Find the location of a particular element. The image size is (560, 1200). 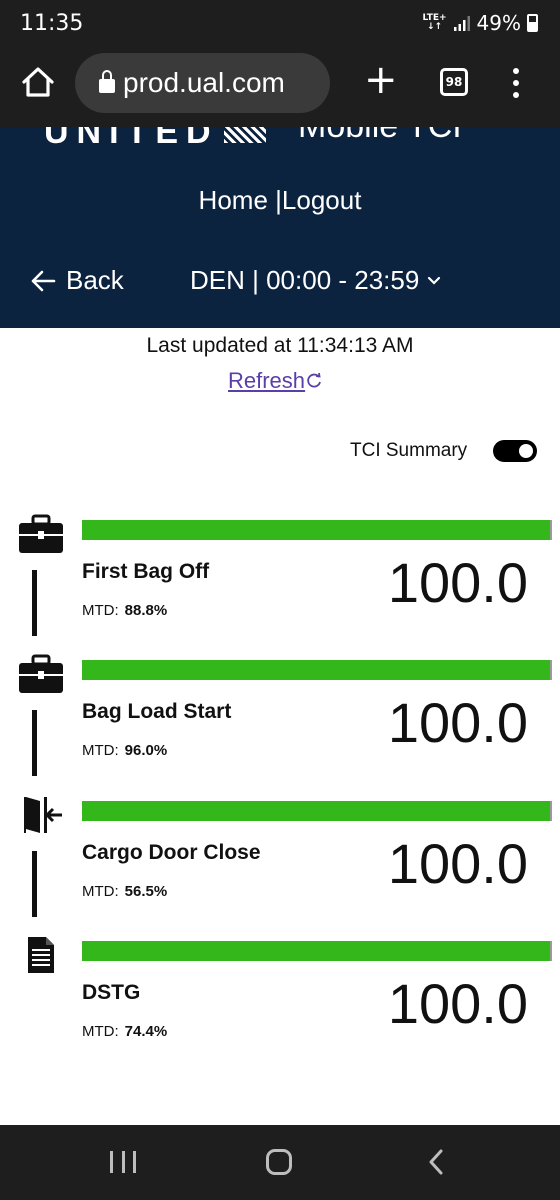

status-indicators: LTE+ ↓↑ 49% is located at coordinates (480, 23).